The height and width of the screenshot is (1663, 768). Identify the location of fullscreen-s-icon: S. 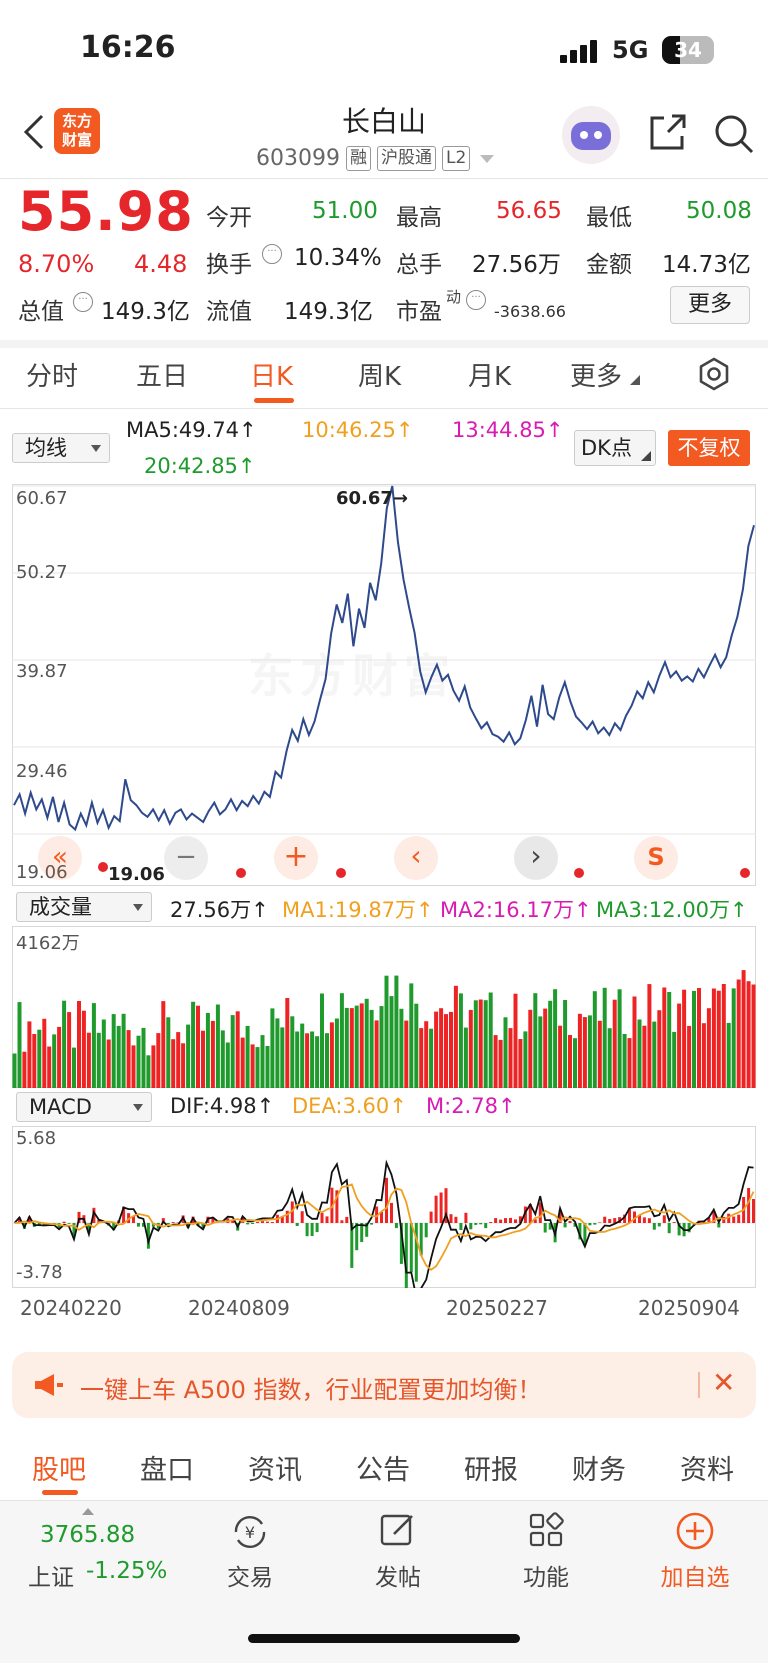
(656, 858).